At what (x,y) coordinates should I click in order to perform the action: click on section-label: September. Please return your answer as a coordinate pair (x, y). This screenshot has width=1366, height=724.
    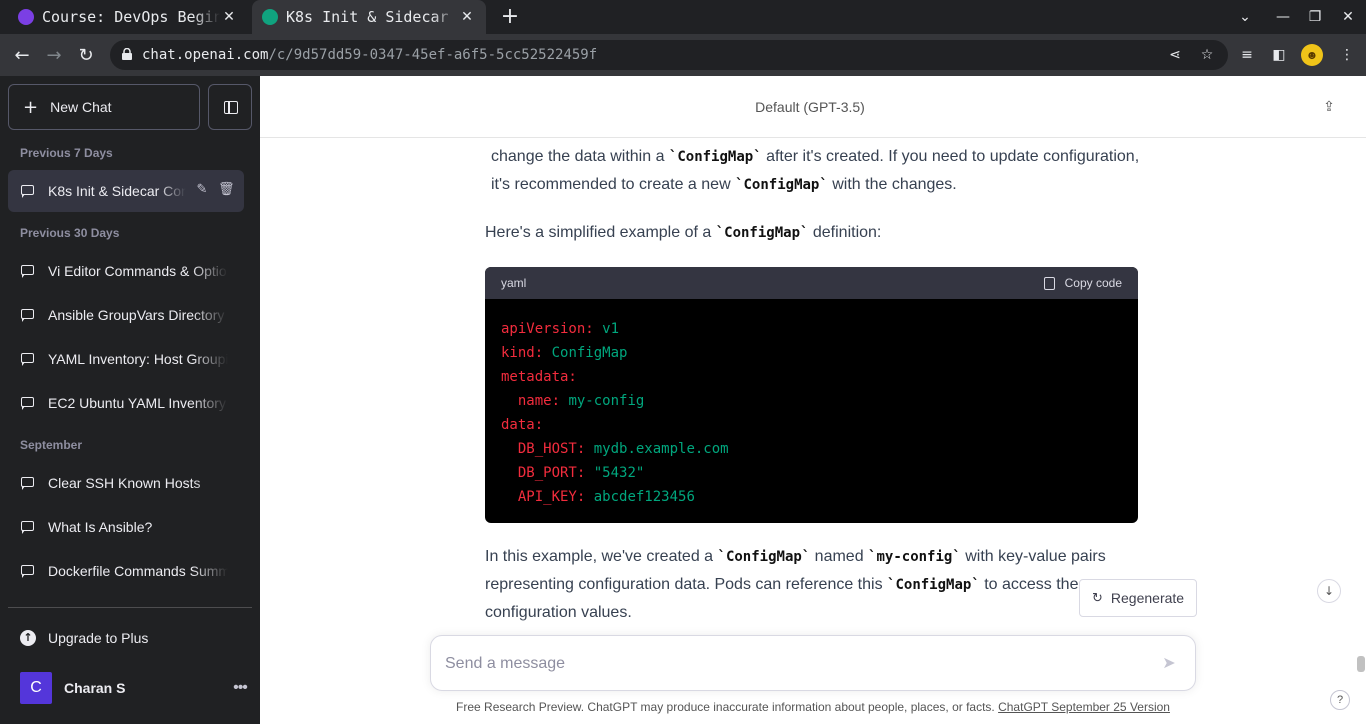
    Looking at the image, I should click on (51, 445).